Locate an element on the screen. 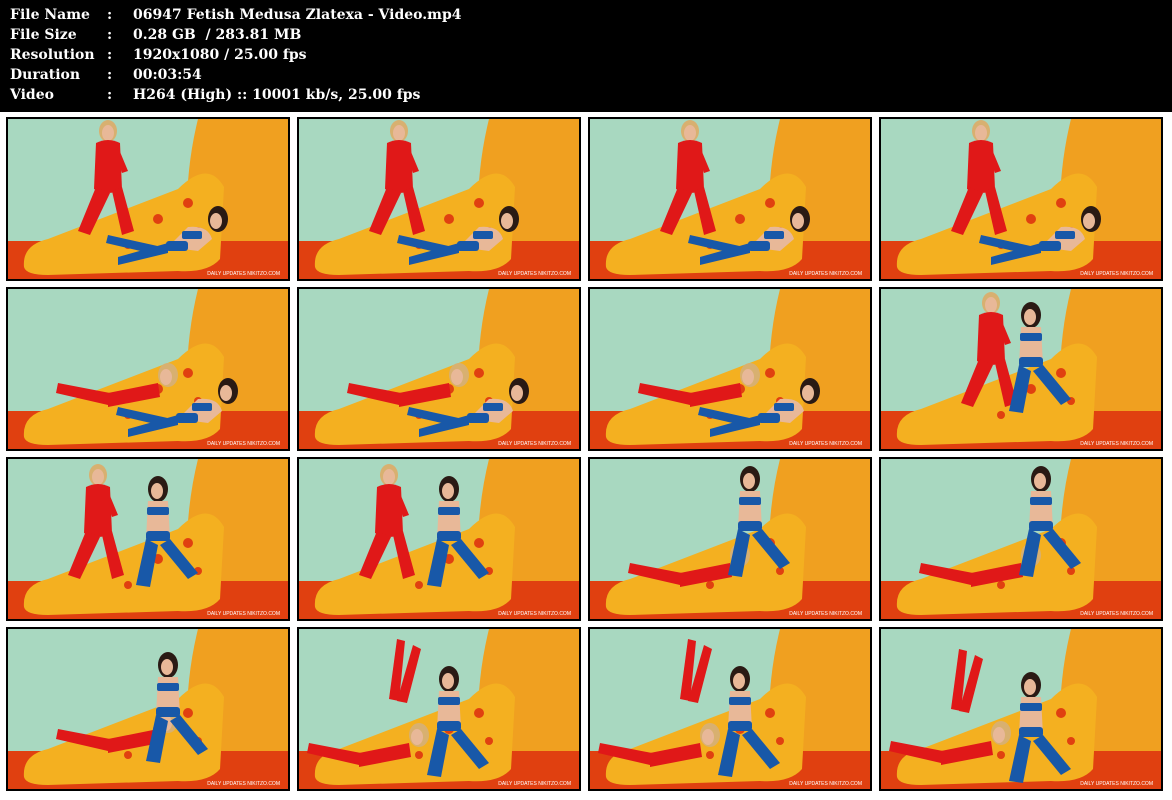  file-size-value: 0.28 GB / 283.81 MB is located at coordinates (217, 35).